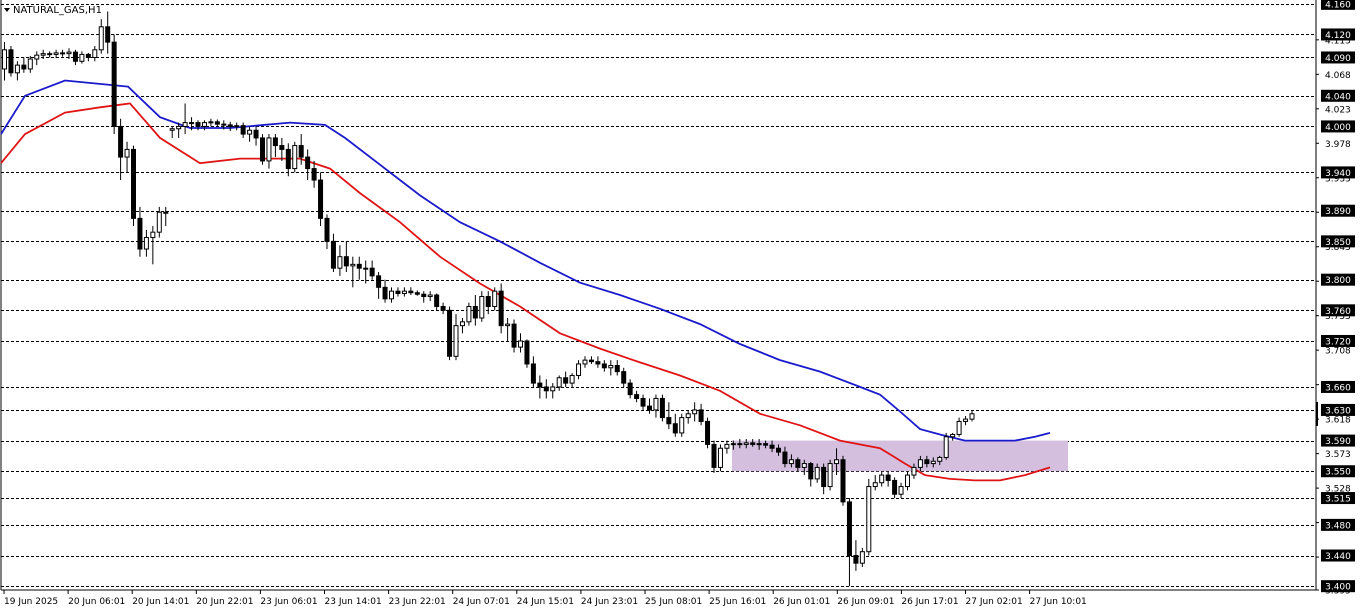 This screenshot has width=1362, height=615. Describe the element at coordinates (1338, 471) in the screenshot. I see `level-label: 3.550` at that location.